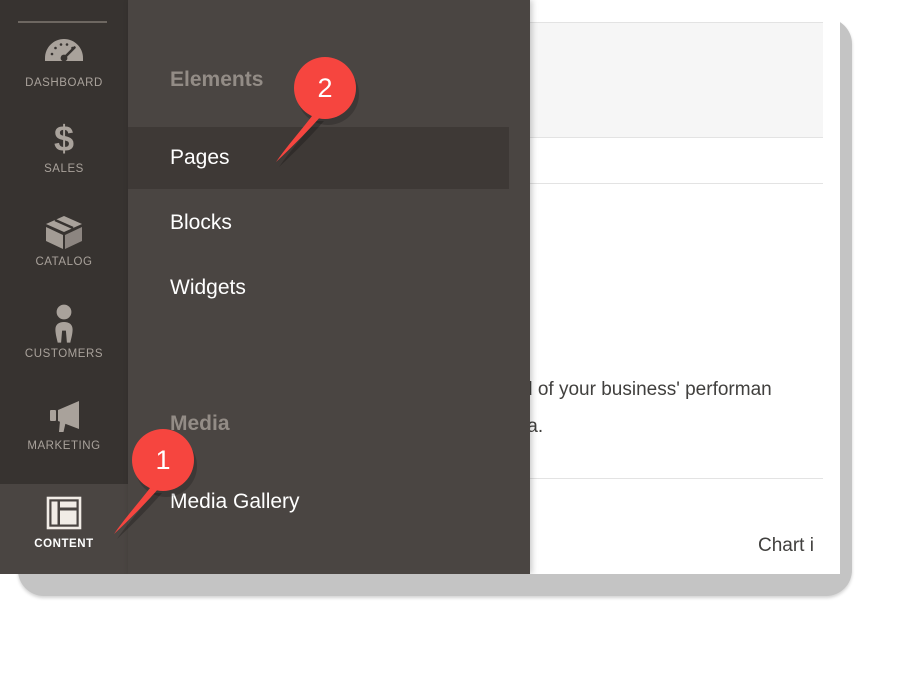 The image size is (923, 685). Describe the element at coordinates (200, 158) in the screenshot. I see `flyout-item-pages: Pages` at that location.